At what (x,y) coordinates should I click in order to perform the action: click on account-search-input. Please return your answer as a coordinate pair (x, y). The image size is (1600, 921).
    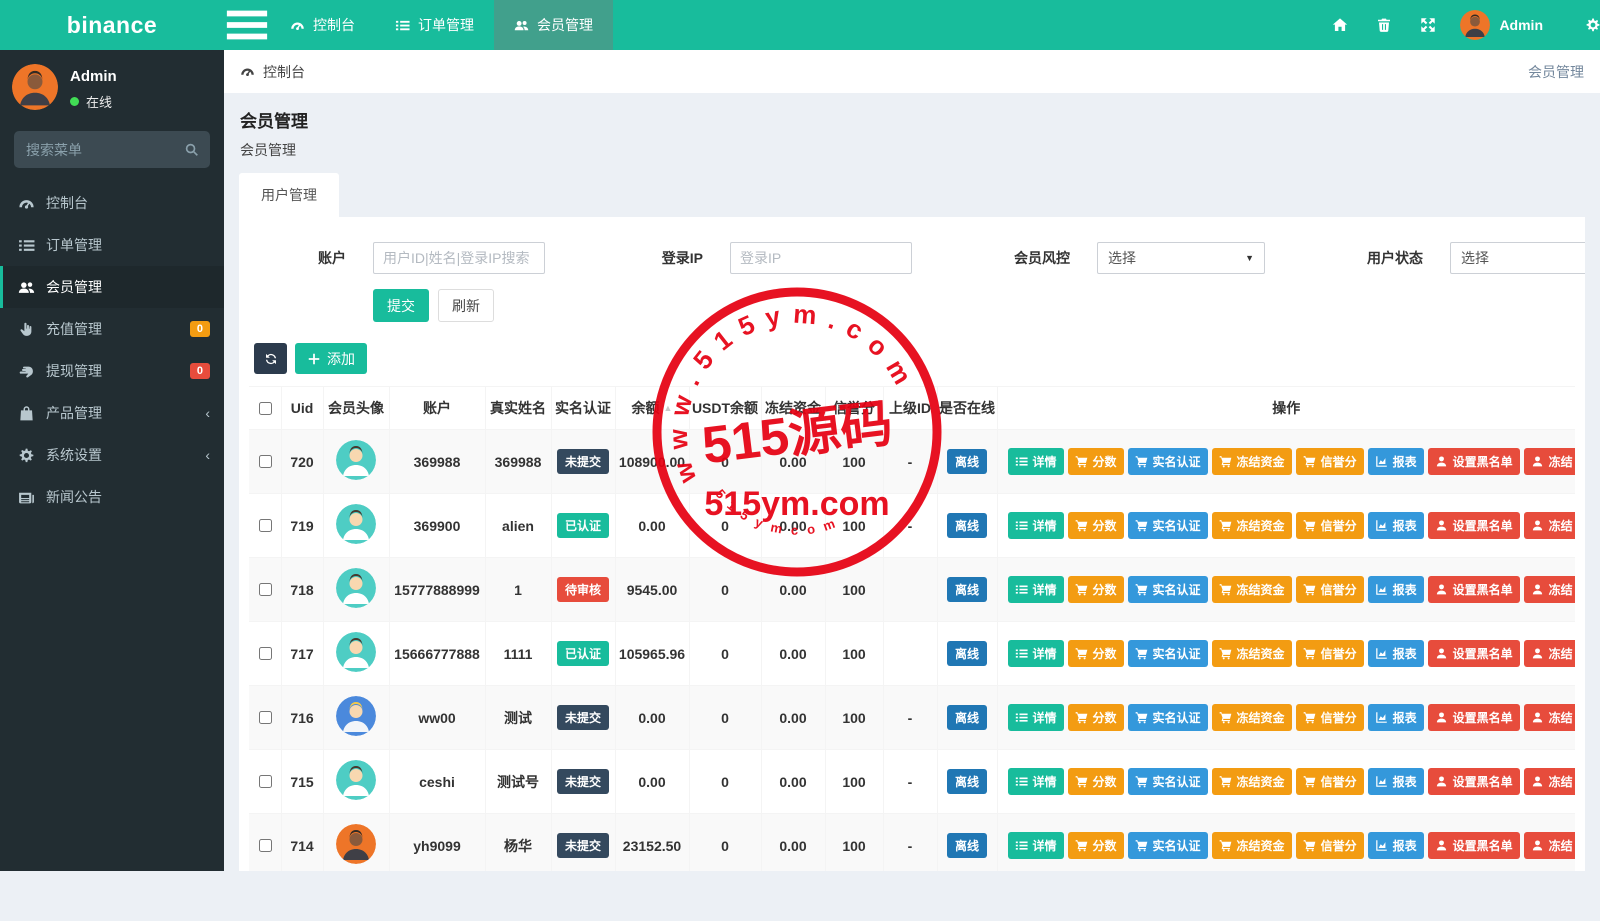
    Looking at the image, I should click on (459, 258).